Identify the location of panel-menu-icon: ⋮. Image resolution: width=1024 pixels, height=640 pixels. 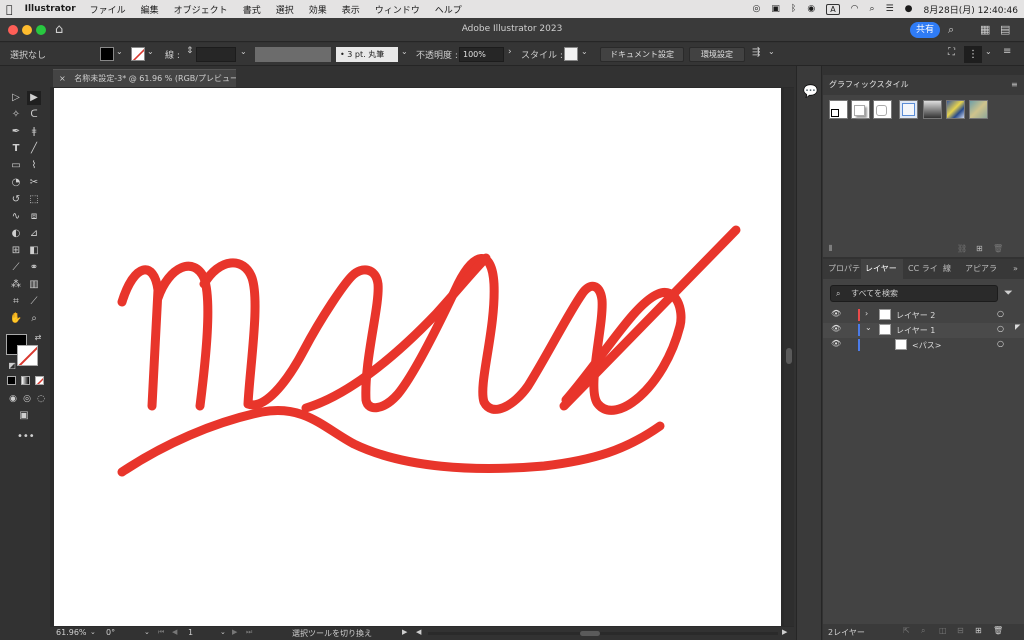
(973, 54).